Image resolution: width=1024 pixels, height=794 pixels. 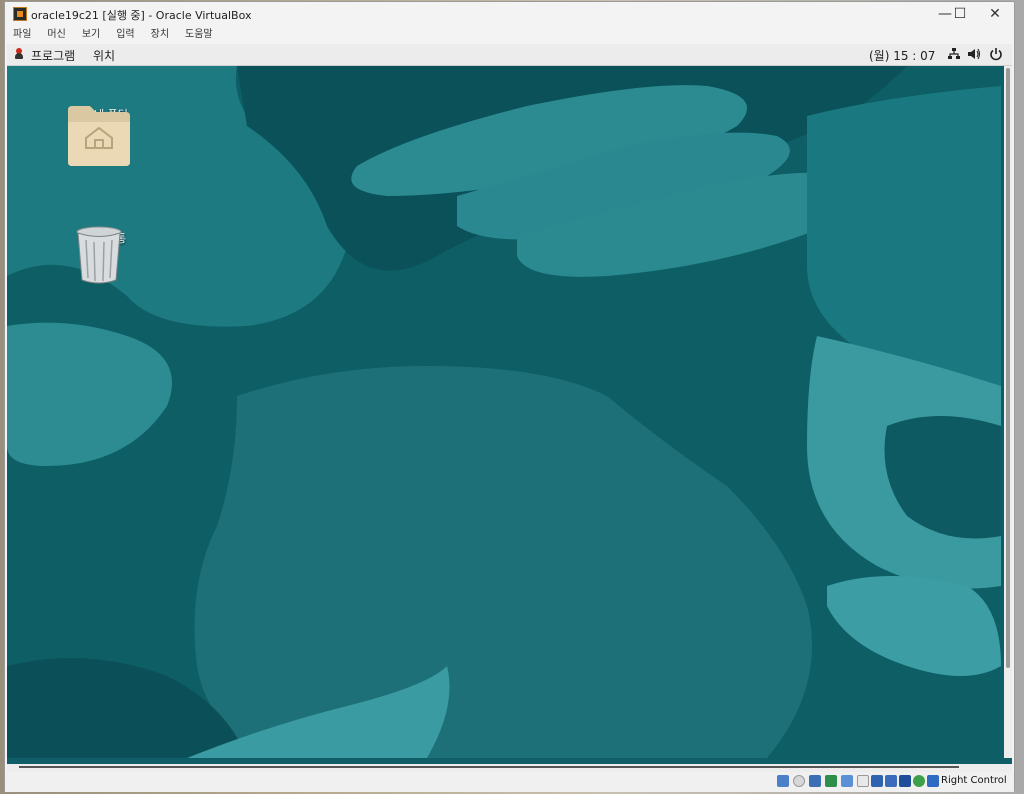 I want to click on vertical-scrollbar, so click(x=1008, y=412).